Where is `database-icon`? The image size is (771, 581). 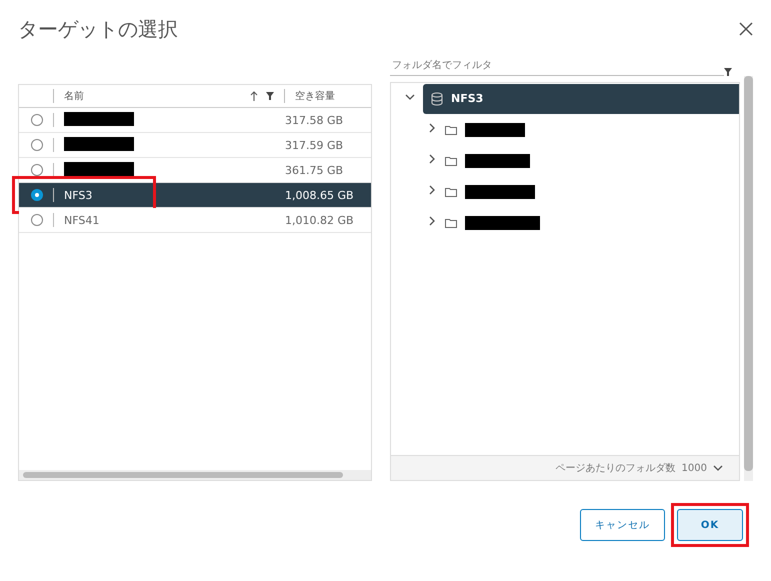 database-icon is located at coordinates (437, 99).